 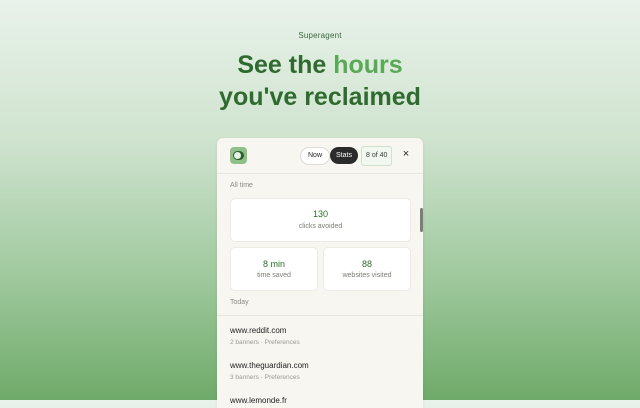 I want to click on clicks-avoided-label: clicks avoided, so click(x=320, y=226).